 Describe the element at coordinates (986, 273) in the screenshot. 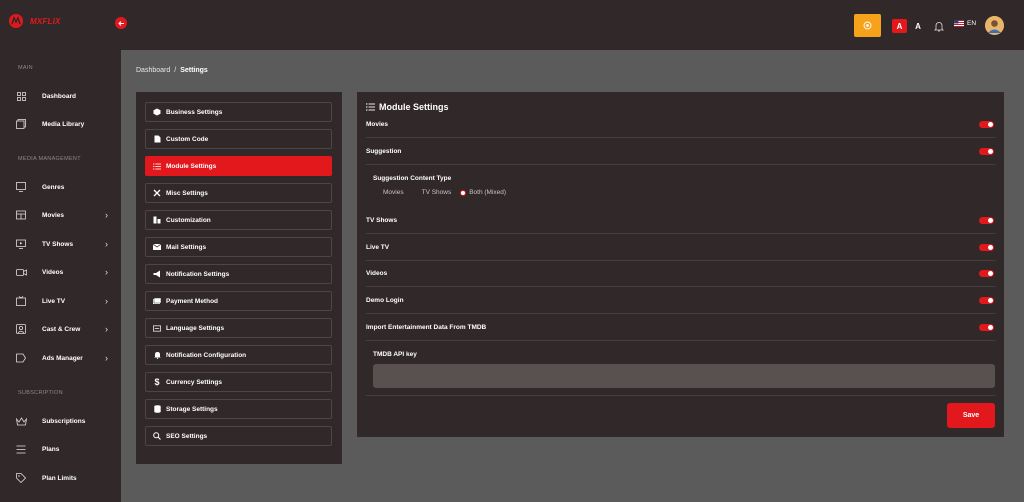

I see `videos-toggle` at that location.